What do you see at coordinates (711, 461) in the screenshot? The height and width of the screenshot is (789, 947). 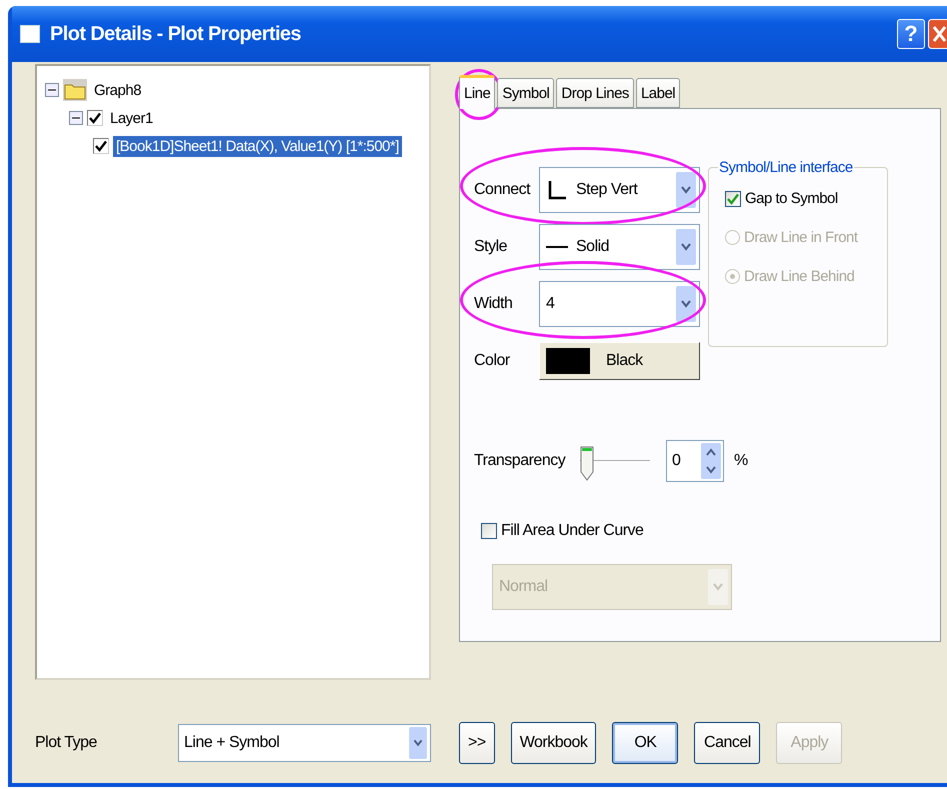 I see `spinner-arrows-icon` at bounding box center [711, 461].